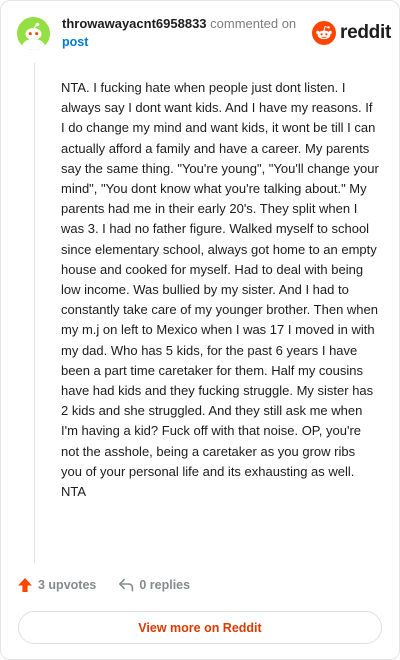  I want to click on post-link: post, so click(75, 42).